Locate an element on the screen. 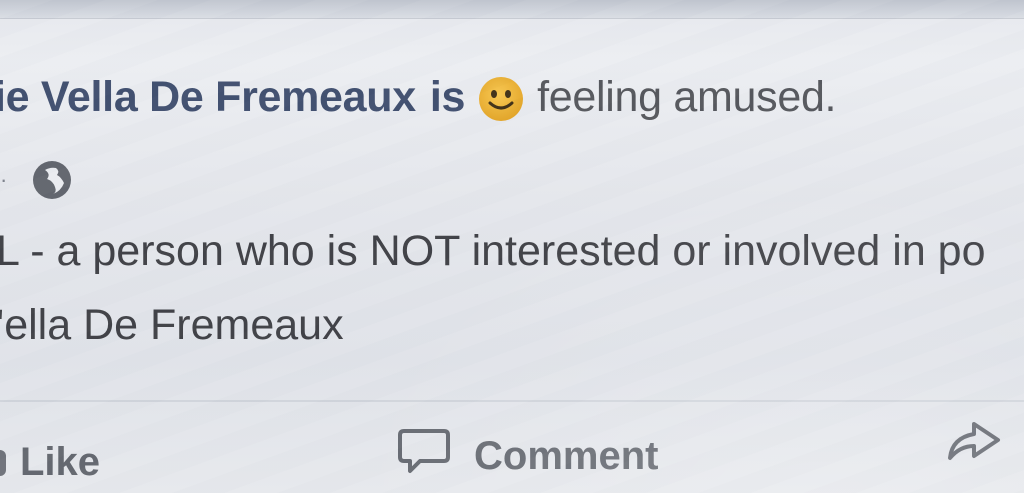 The image size is (1024, 493). share-button is located at coordinates (974, 439).